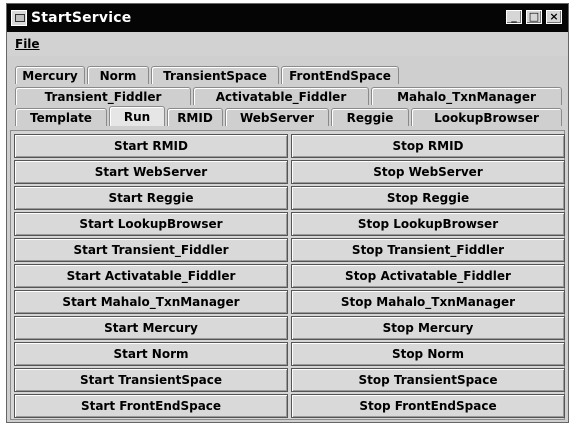 This screenshot has height=426, width=571. I want to click on tab-transientspace: TransientSpace, so click(215, 75).